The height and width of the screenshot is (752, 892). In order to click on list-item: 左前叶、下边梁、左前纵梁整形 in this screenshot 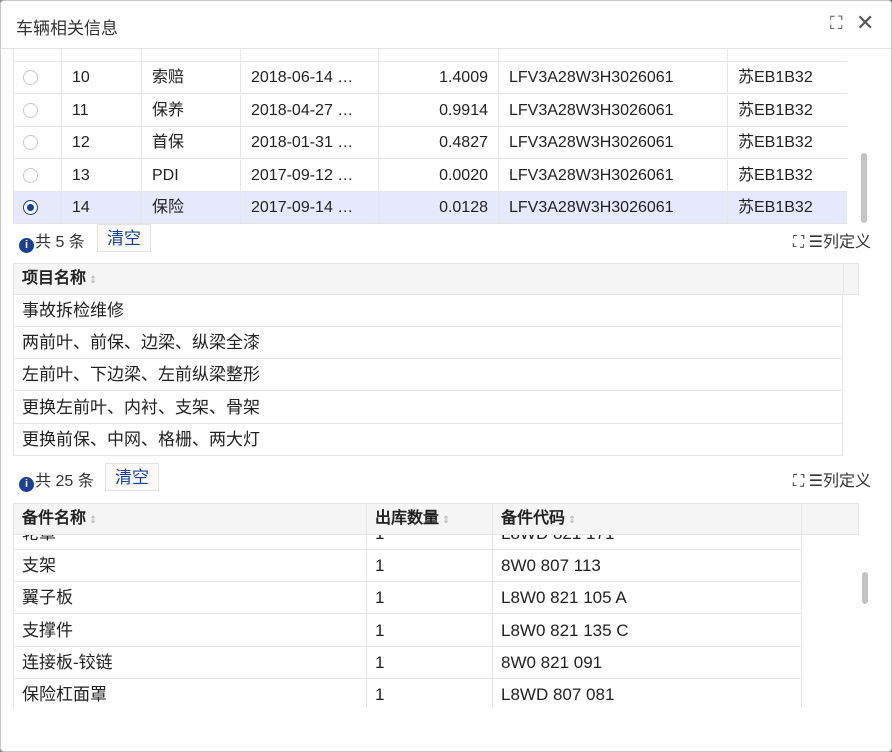, I will do `click(428, 375)`.